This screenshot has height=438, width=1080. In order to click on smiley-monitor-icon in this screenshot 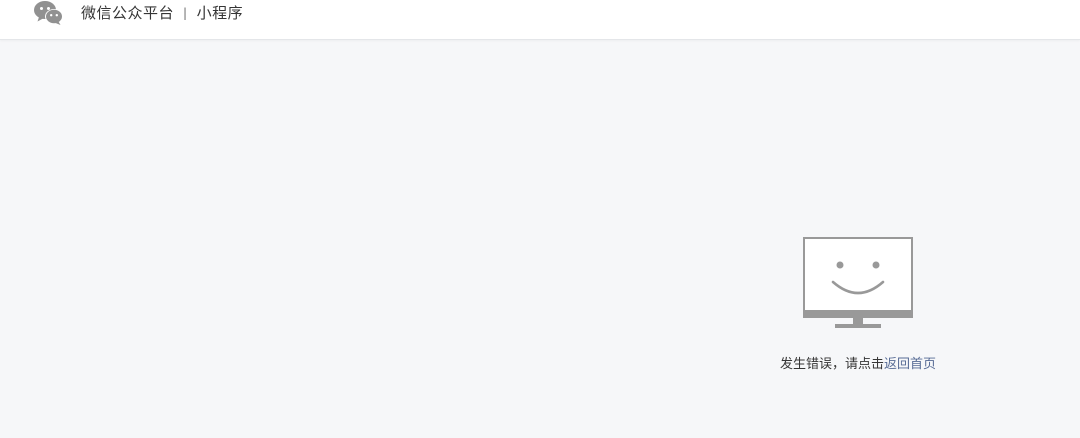, I will do `click(858, 282)`.